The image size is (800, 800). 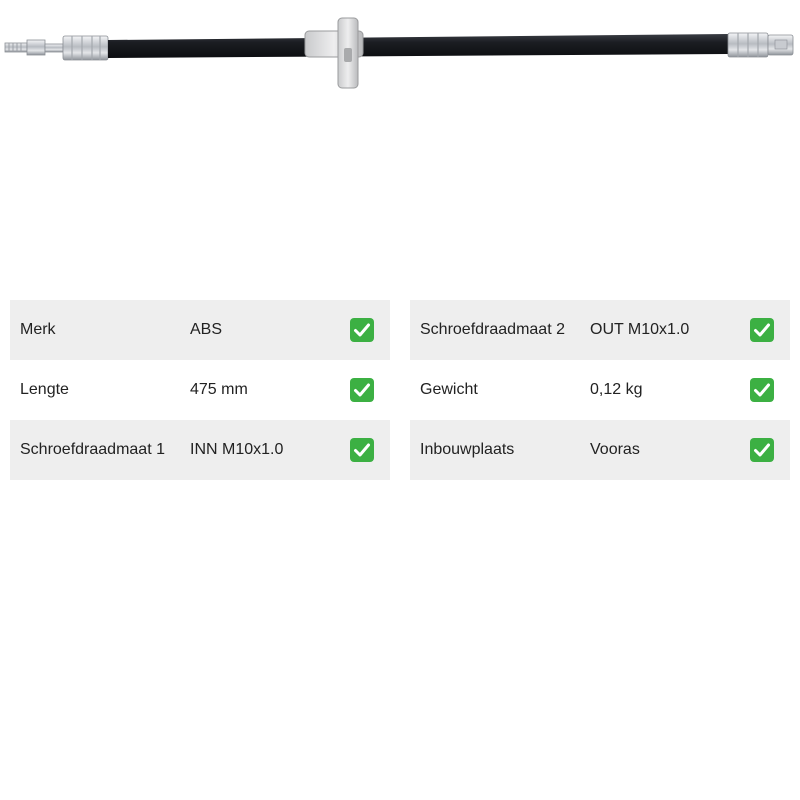 What do you see at coordinates (206, 329) in the screenshot?
I see `spec-value: ABS` at bounding box center [206, 329].